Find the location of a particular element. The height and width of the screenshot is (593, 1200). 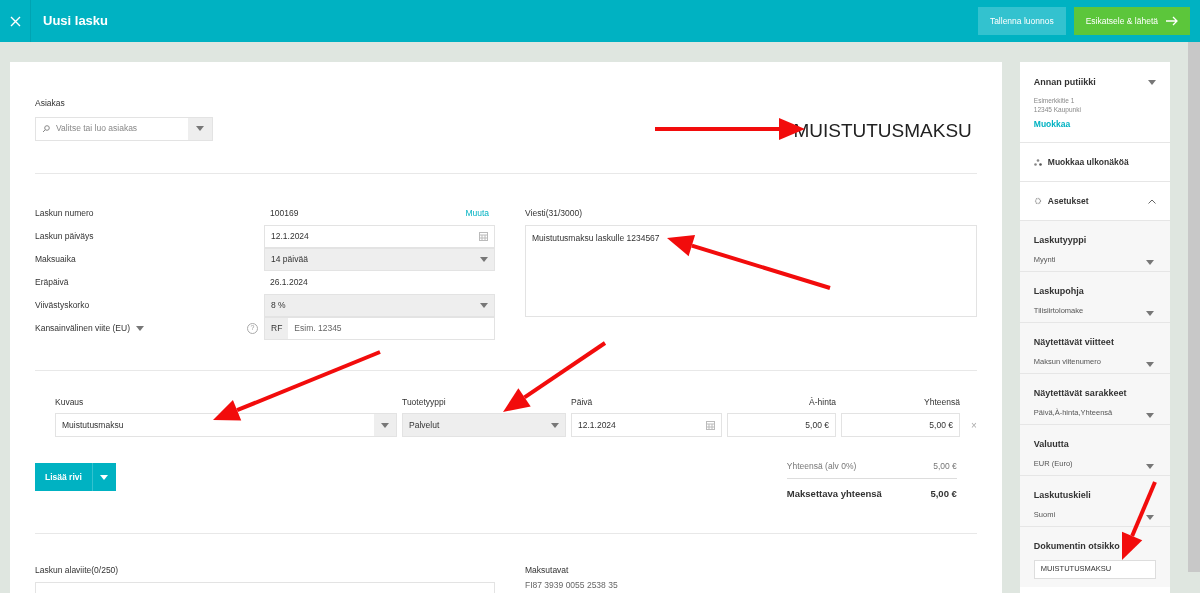

close-icon is located at coordinates (15, 21).